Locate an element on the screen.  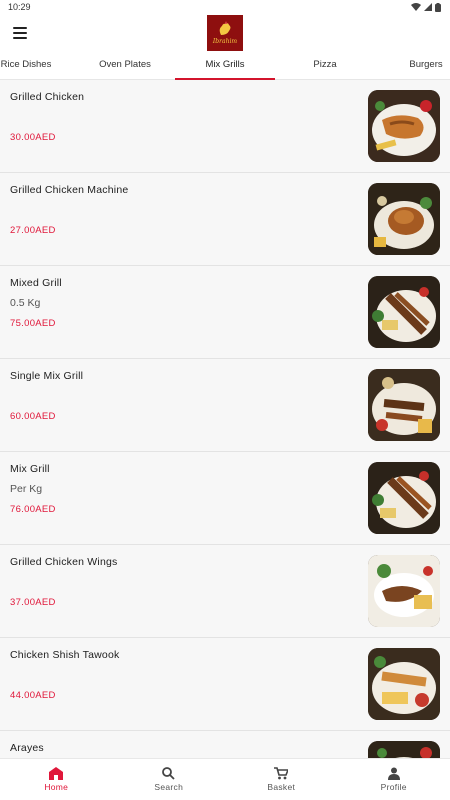
item-name: Mix Grill is located at coordinates (30, 469).